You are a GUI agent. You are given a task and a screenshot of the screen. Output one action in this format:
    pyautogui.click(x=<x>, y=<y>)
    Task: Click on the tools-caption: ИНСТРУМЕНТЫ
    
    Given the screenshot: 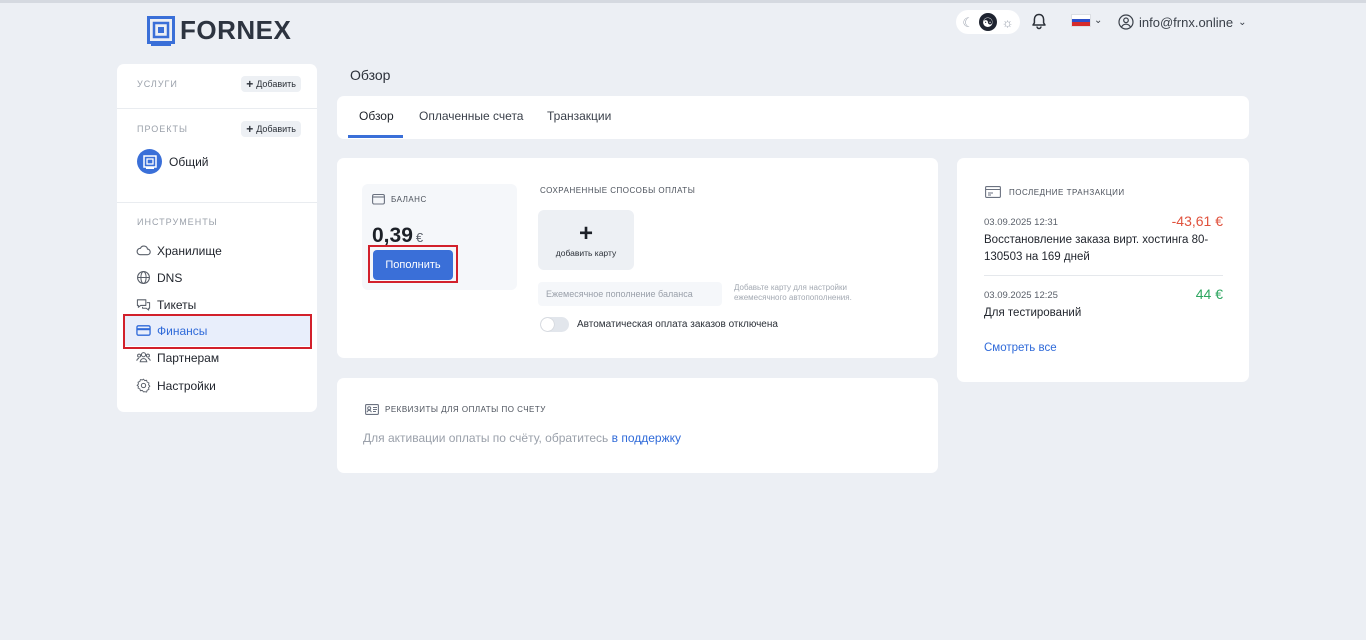 What is the action you would take?
    pyautogui.click(x=177, y=222)
    